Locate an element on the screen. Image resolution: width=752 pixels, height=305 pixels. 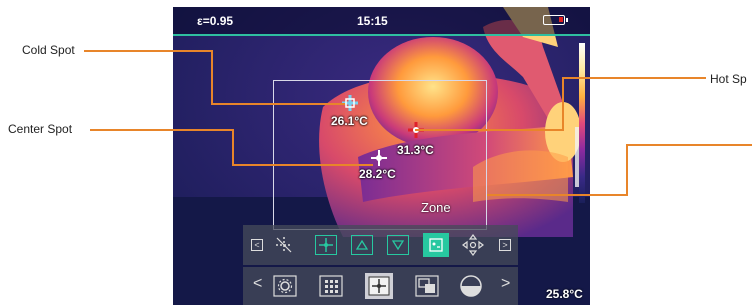
triangle-down-icon is located at coordinates (398, 245).